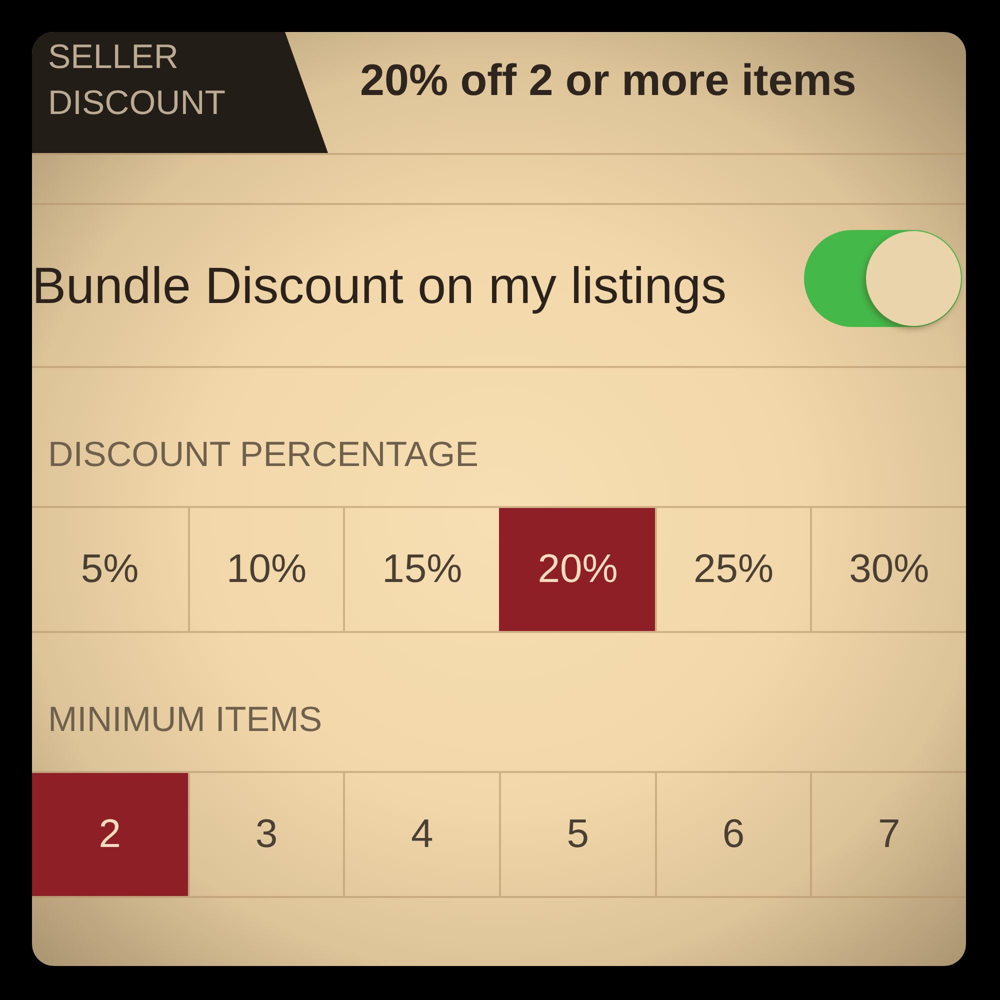  I want to click on item-count-option: 6, so click(732, 834).